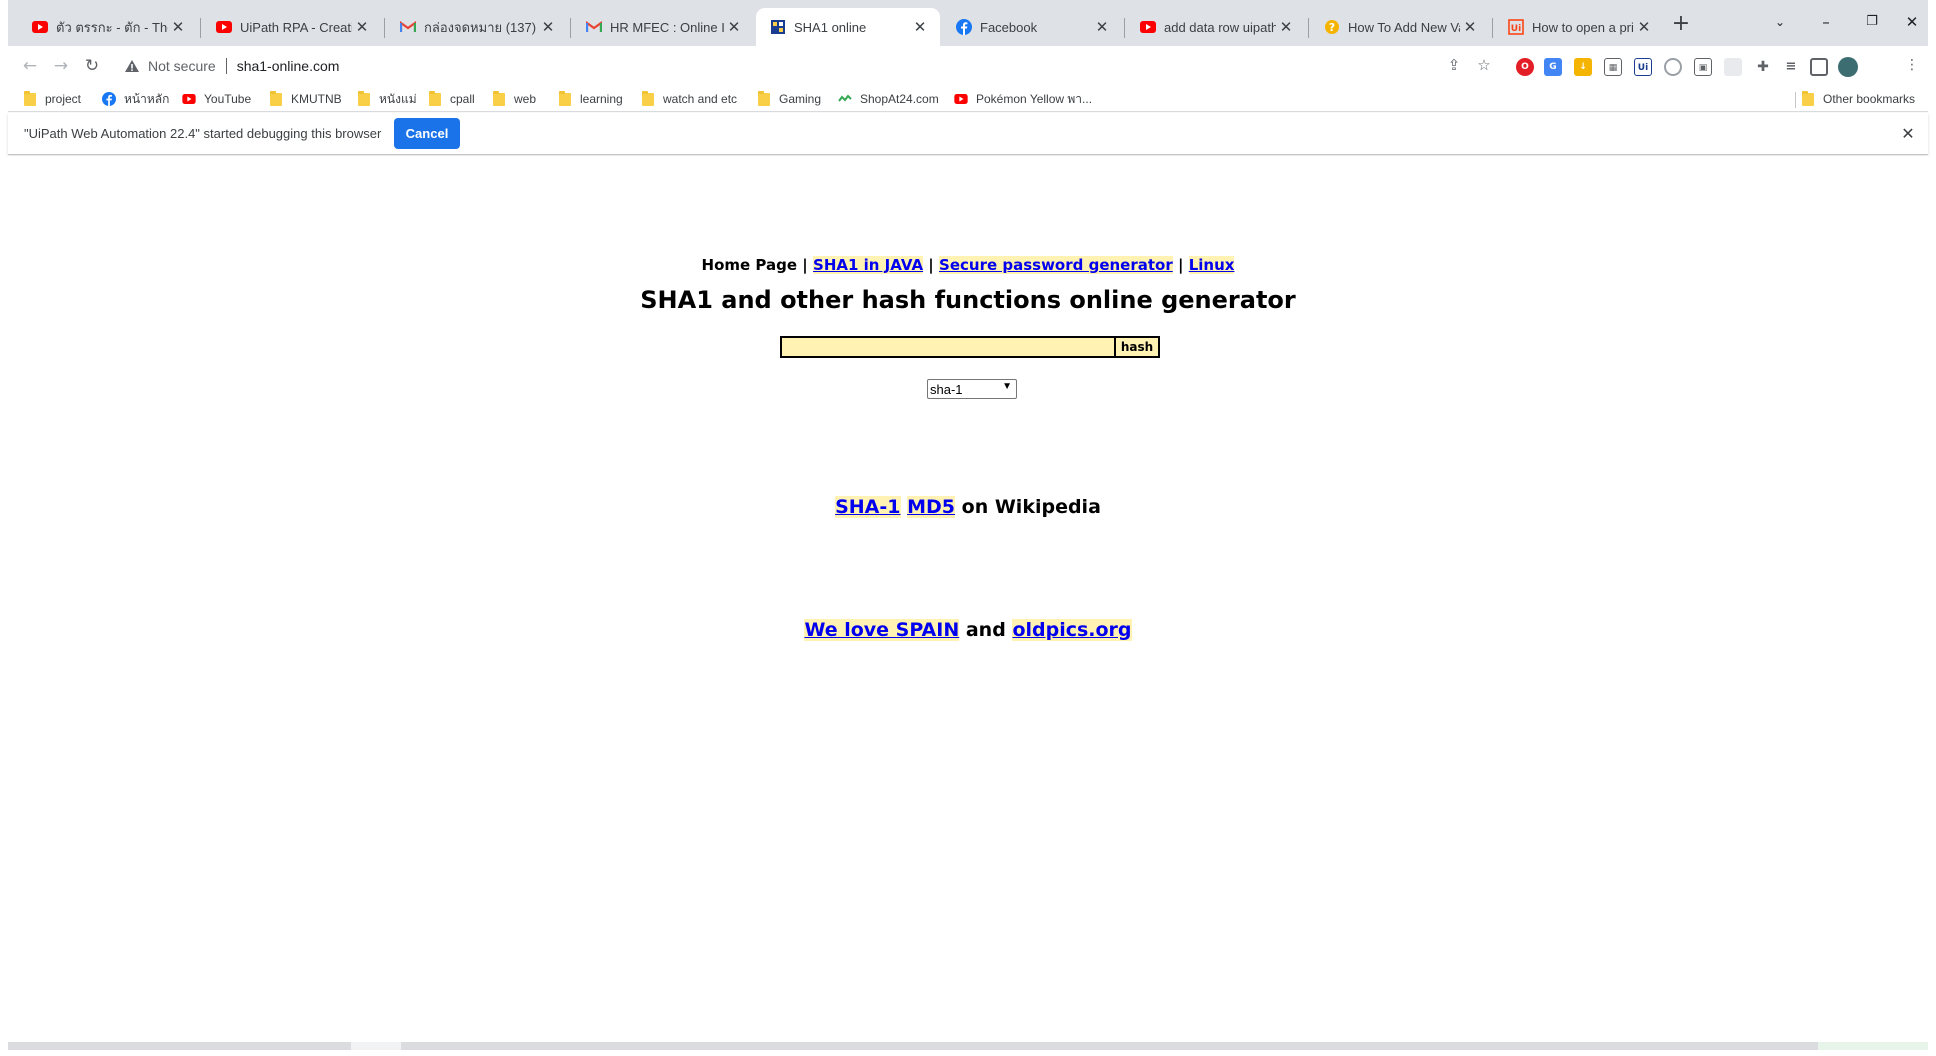 This screenshot has width=1936, height=1056. What do you see at coordinates (147, 98) in the screenshot?
I see `bookmark-label: หน้าหลัก` at bounding box center [147, 98].